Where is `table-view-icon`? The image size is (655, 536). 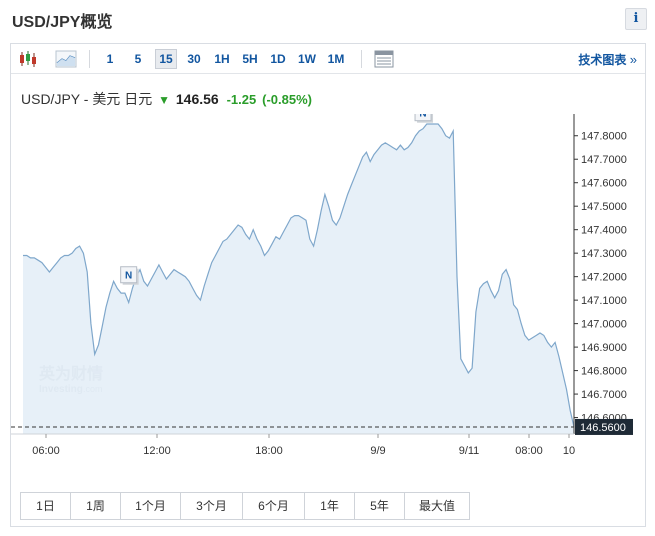 table-view-icon is located at coordinates (384, 59).